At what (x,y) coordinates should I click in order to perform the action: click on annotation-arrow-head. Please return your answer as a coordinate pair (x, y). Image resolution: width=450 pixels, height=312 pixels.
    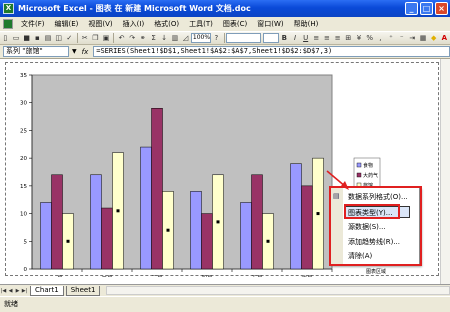
    Looking at the image, I should click on (345, 185).